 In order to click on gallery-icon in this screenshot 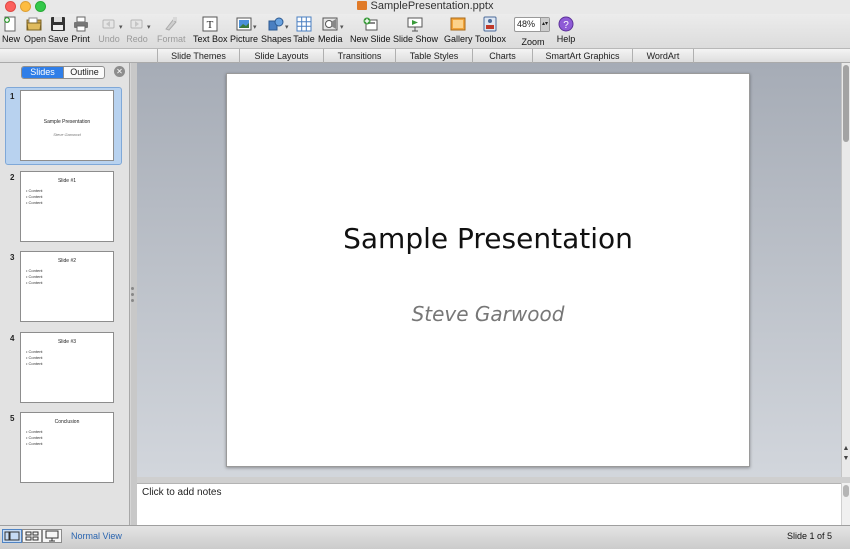, I will do `click(457, 24)`.